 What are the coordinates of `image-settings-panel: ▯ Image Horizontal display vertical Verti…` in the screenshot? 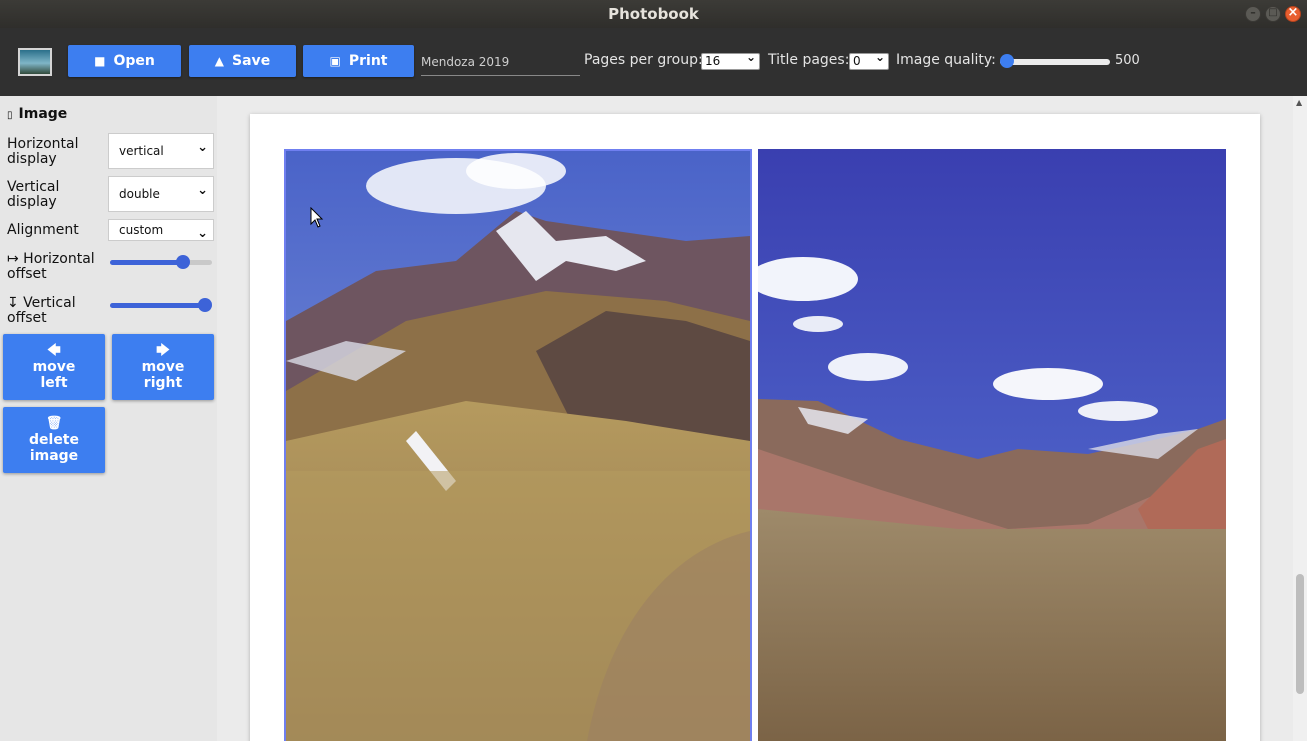 It's located at (108, 418).